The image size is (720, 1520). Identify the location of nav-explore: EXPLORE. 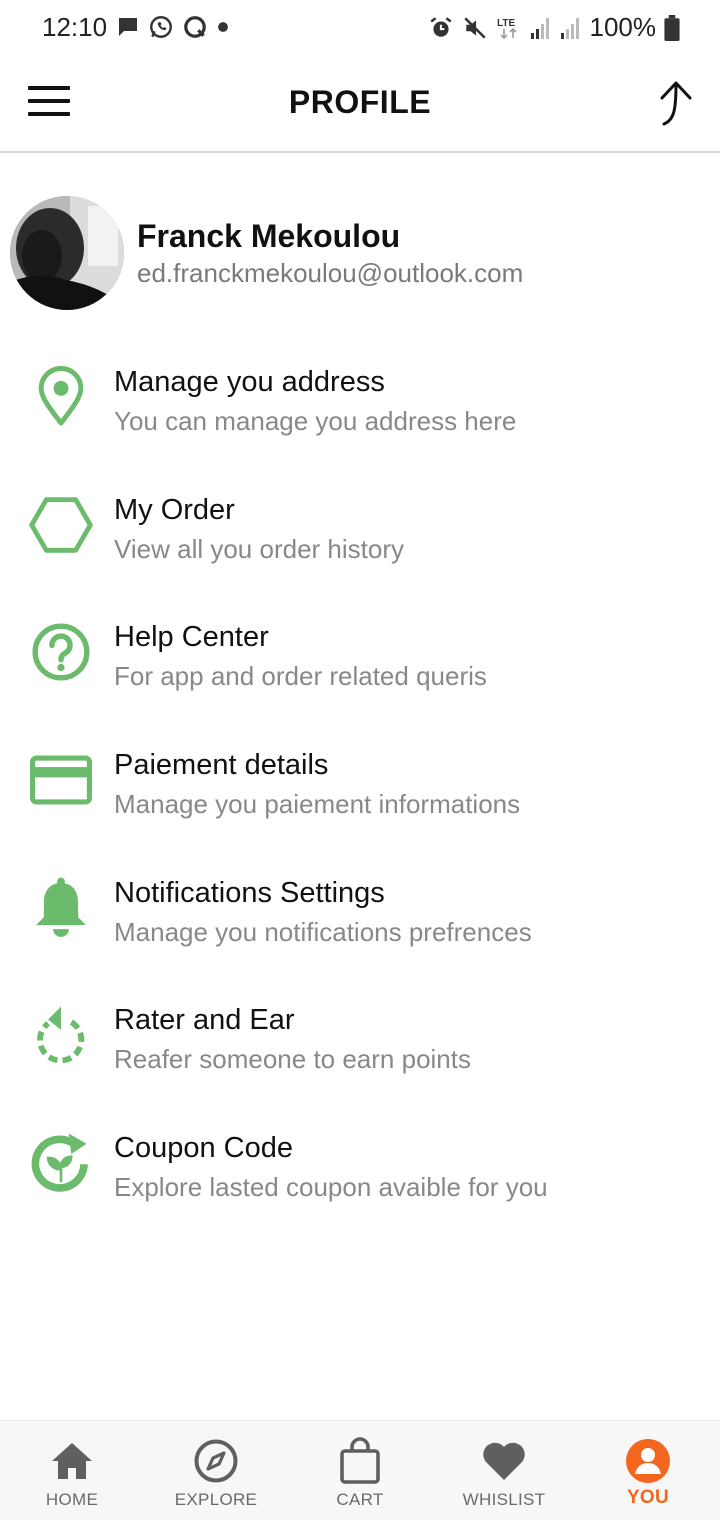
(216, 1470).